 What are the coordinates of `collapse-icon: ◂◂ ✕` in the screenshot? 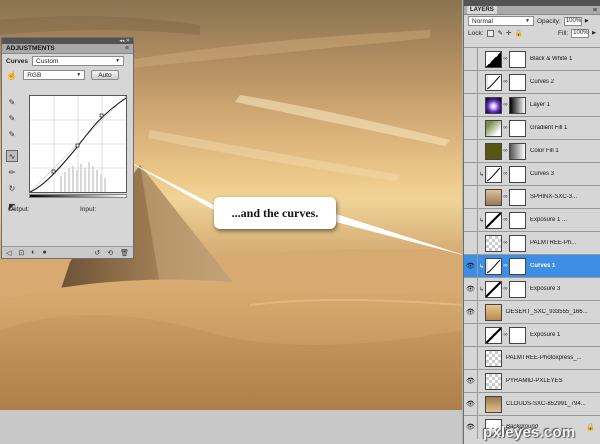 It's located at (124, 41).